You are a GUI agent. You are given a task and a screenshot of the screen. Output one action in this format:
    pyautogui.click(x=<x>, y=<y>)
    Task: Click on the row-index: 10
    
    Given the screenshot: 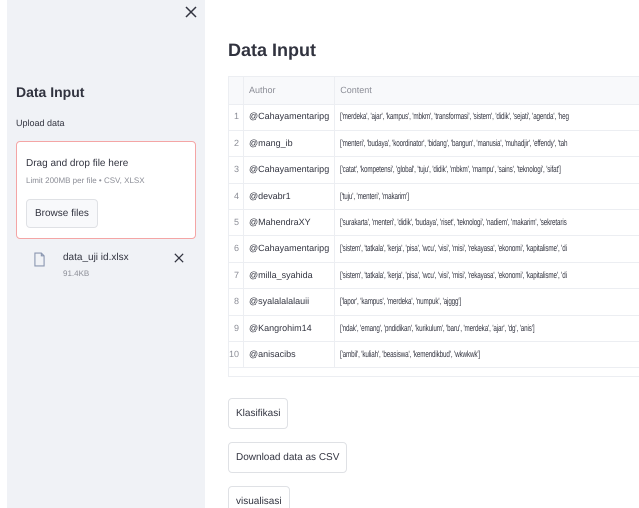 What is the action you would take?
    pyautogui.click(x=236, y=355)
    